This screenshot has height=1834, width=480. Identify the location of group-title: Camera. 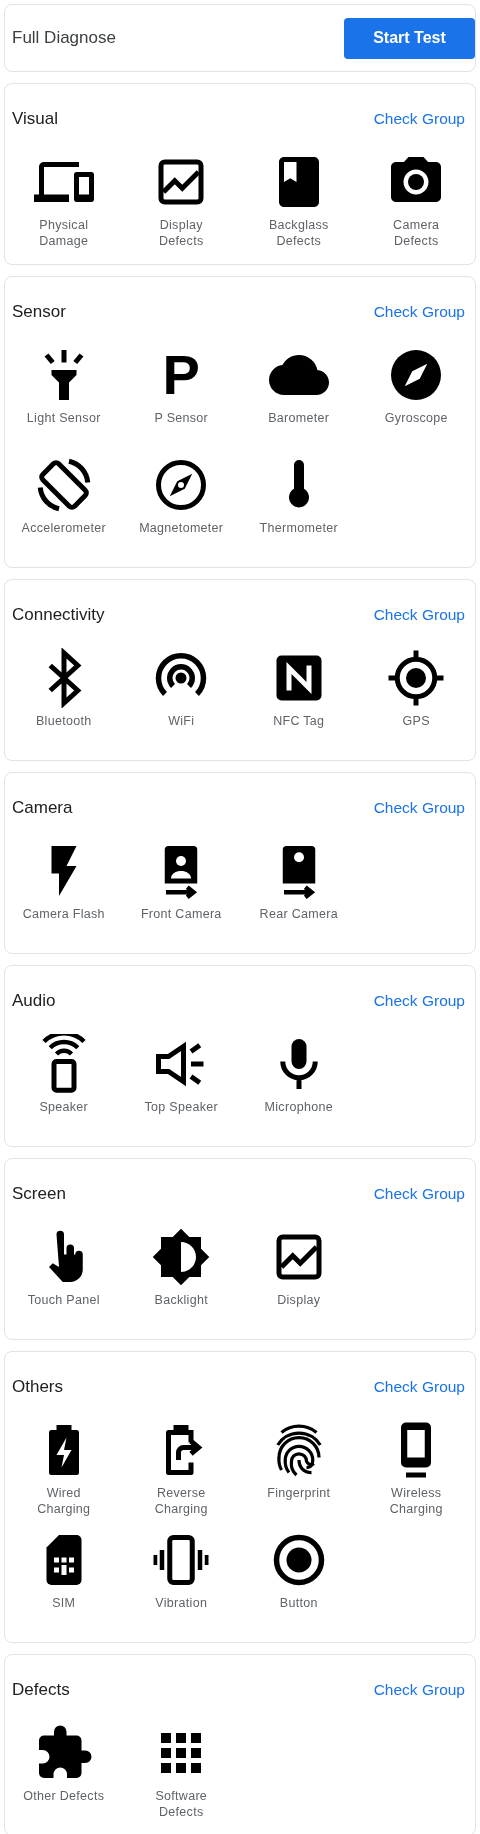
(42, 808).